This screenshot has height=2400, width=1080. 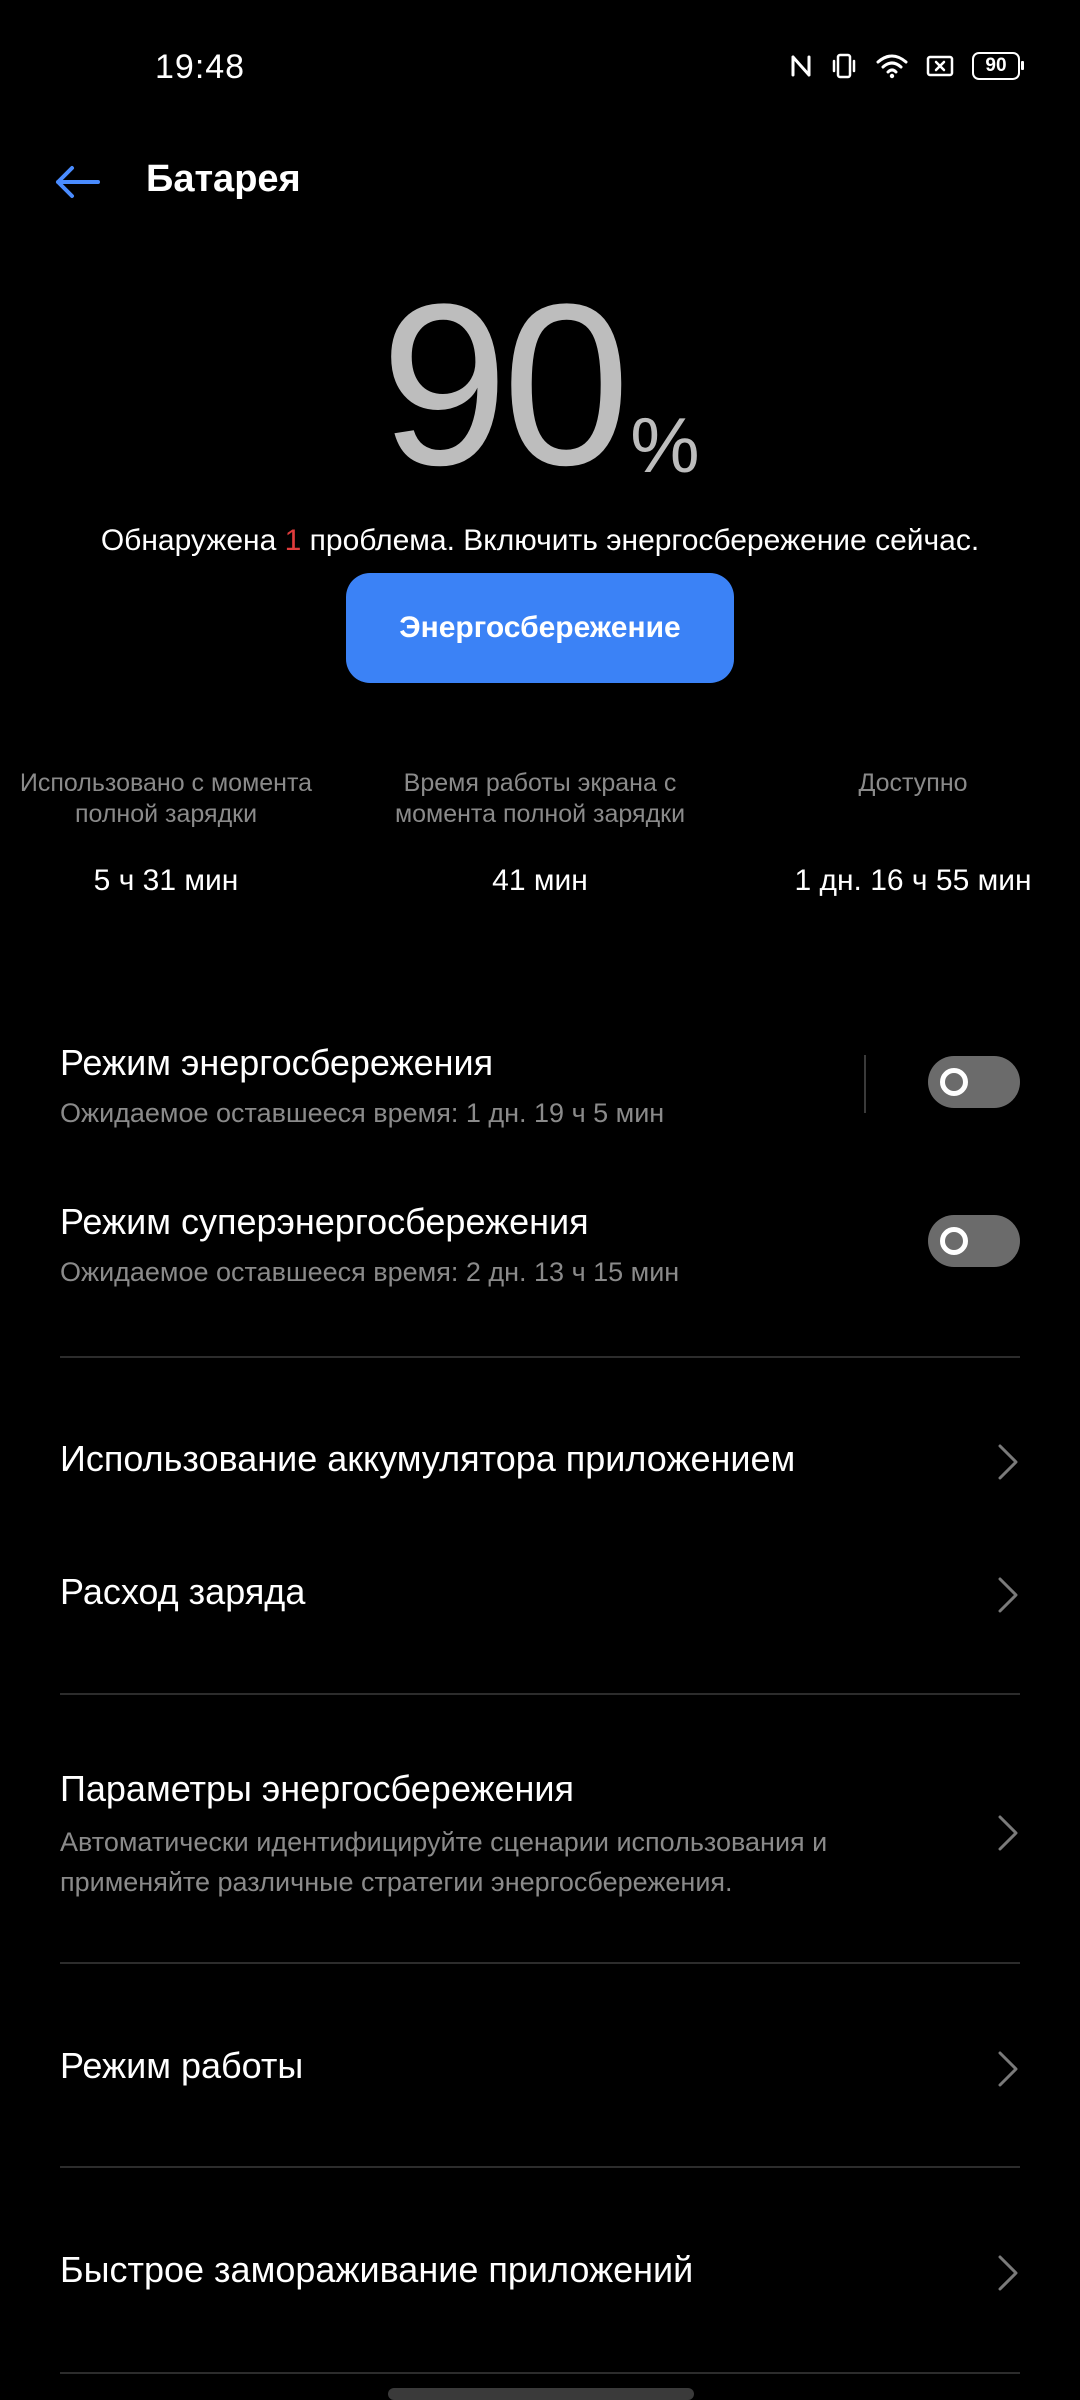 I want to click on issue-prefix: Обнаружена, so click(x=192, y=540).